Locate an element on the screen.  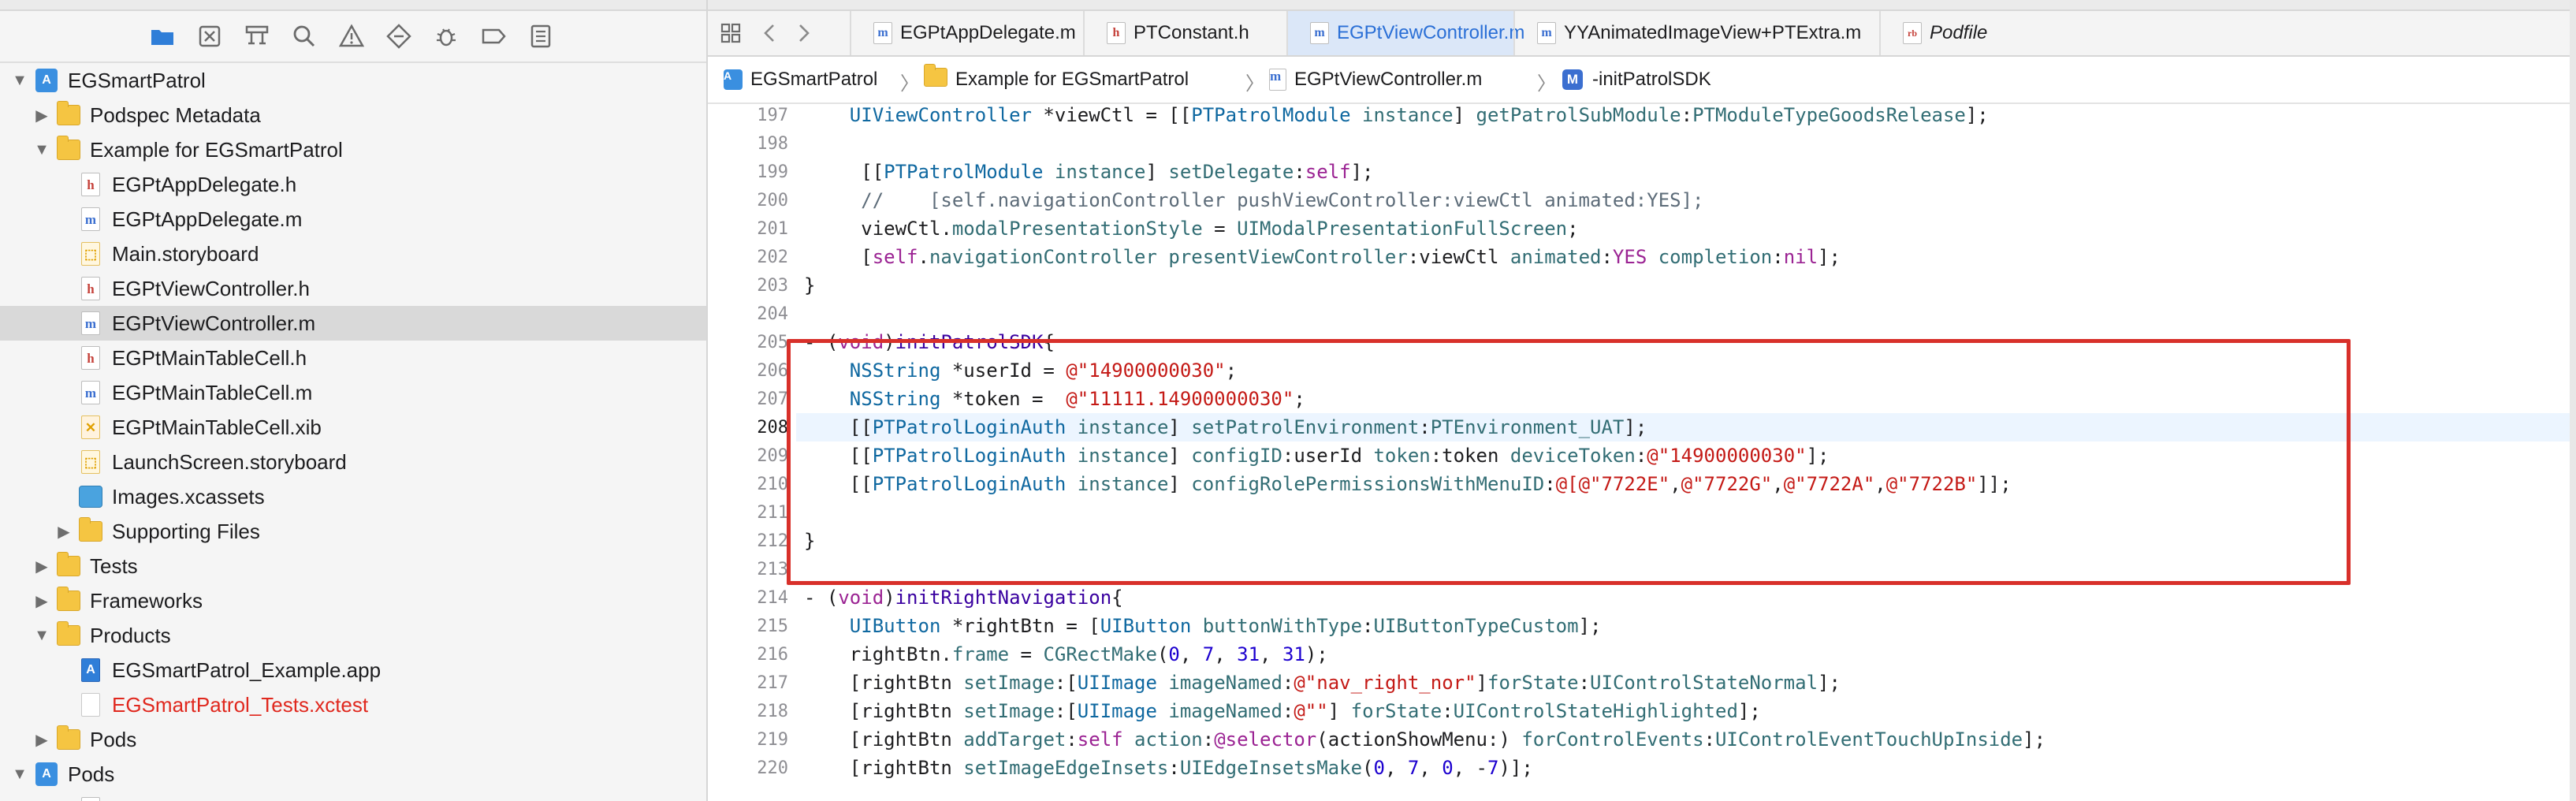
app-icon: A is located at coordinates (90, 670).